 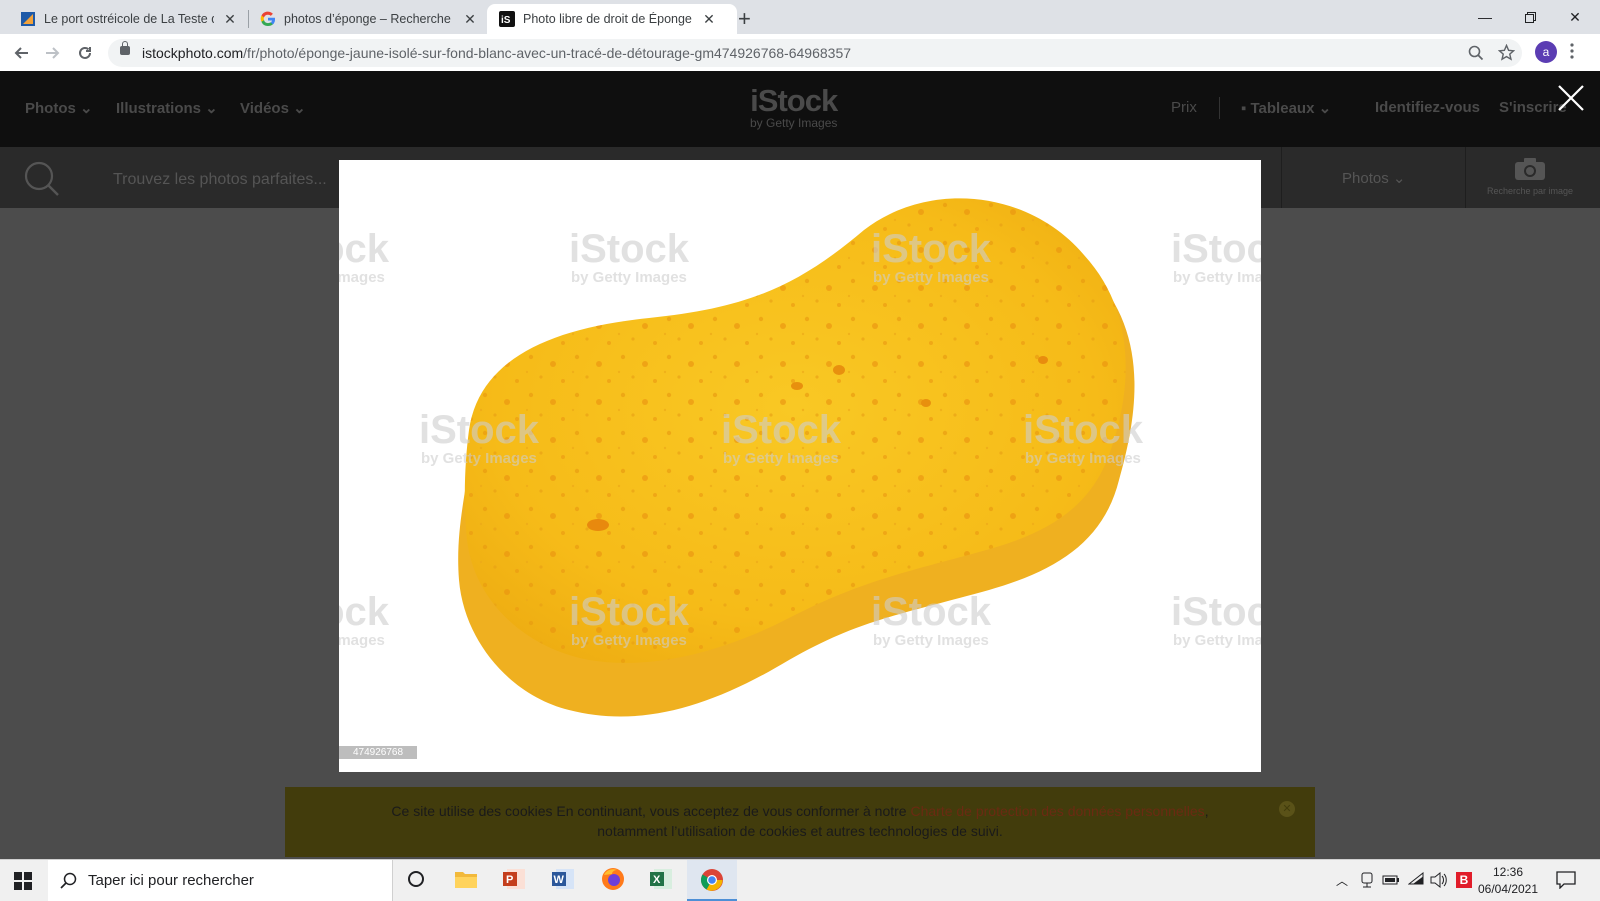 I want to click on profile-avatar: a, so click(x=1546, y=52).